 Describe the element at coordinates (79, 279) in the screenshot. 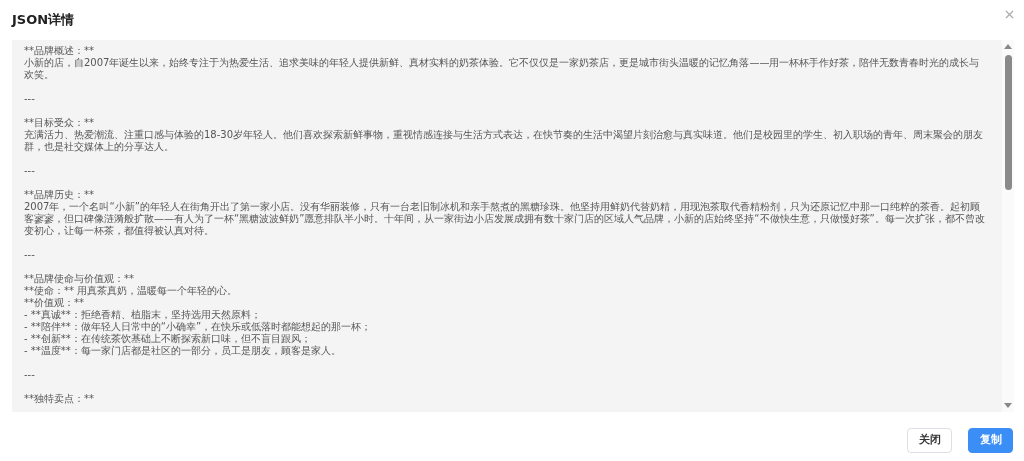

I see `json-text-line: **品牌使命与价值观：**` at that location.